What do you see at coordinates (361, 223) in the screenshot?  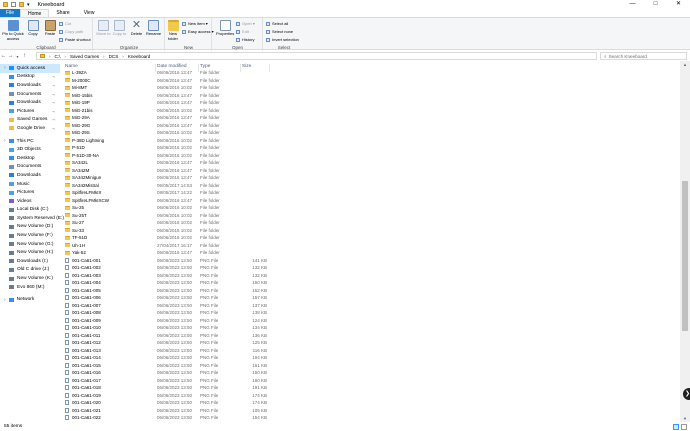 I see `file-row: Su-27 06/06/2016 10:02 File folder` at bounding box center [361, 223].